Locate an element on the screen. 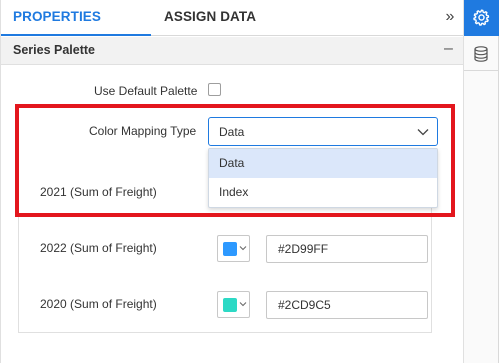 Image resolution: width=499 pixels, height=363 pixels. tab-bar: PROPERTIES ASSIGN DATA » is located at coordinates (232, 18).